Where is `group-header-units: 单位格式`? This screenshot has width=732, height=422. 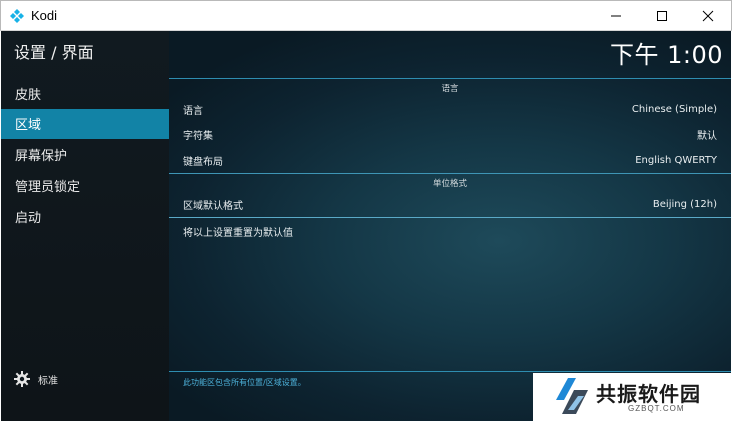 group-header-units: 单位格式 is located at coordinates (450, 183).